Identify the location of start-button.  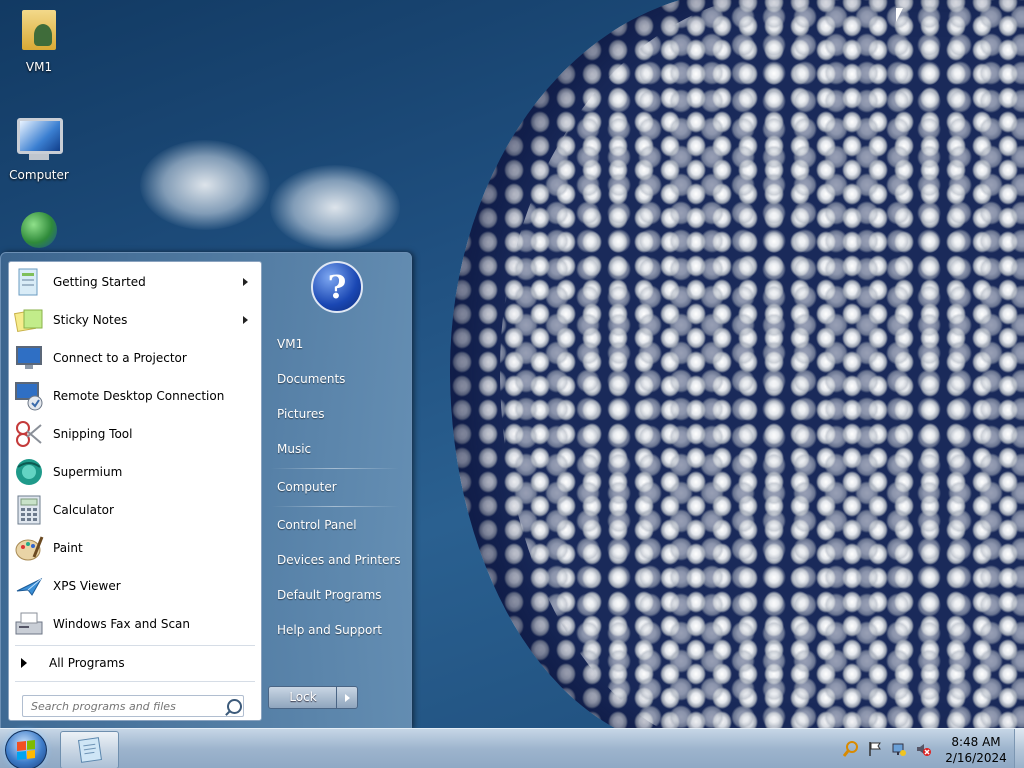
(26, 749).